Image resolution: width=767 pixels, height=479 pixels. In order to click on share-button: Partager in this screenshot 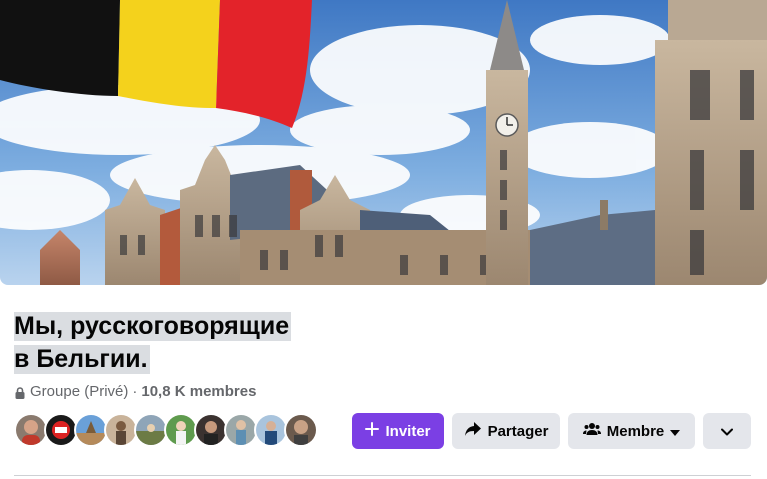, I will do `click(506, 431)`.